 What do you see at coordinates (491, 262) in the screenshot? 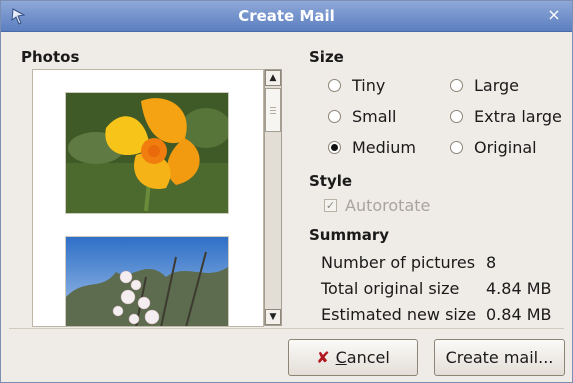
I see `summary-number-value: 8` at bounding box center [491, 262].